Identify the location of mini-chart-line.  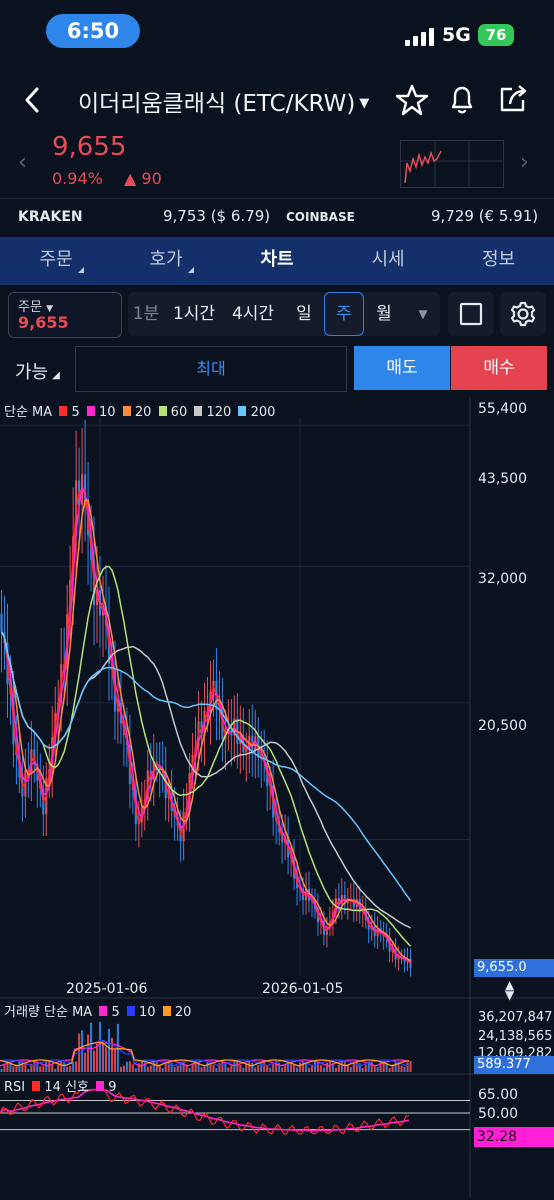
(423, 167).